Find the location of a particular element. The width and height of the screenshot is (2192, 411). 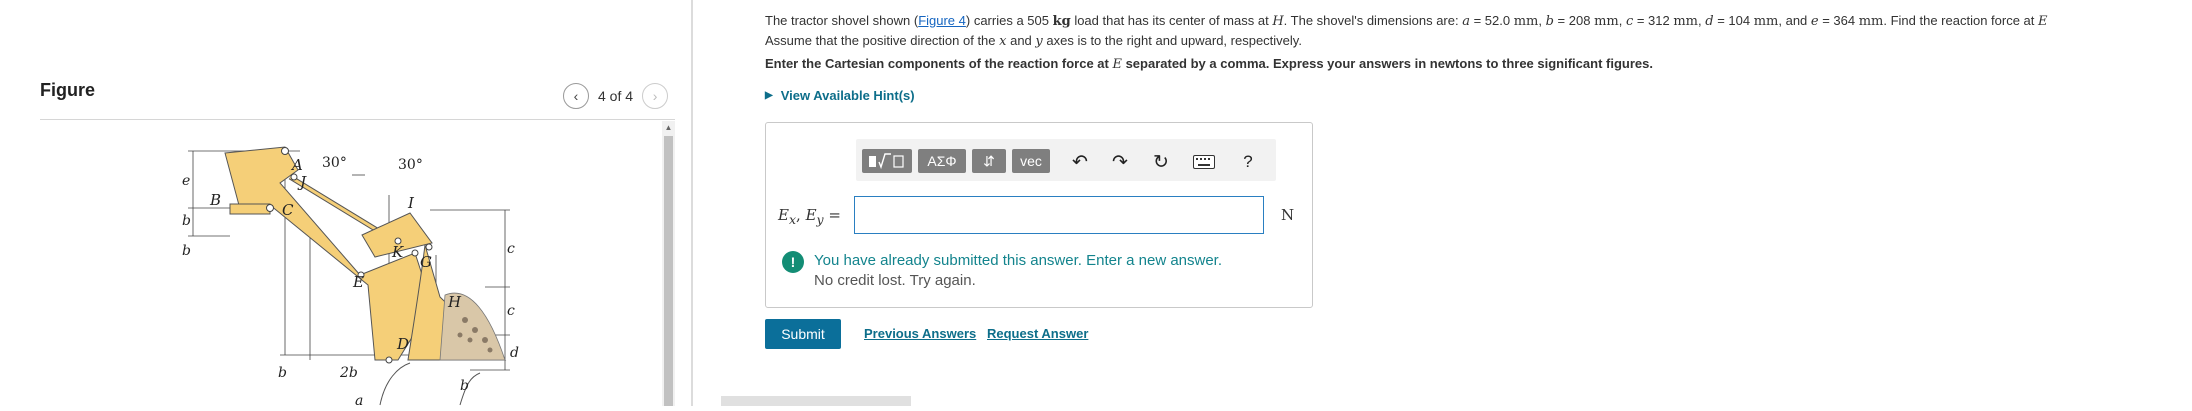

label-dim-b2: b is located at coordinates (186, 251).